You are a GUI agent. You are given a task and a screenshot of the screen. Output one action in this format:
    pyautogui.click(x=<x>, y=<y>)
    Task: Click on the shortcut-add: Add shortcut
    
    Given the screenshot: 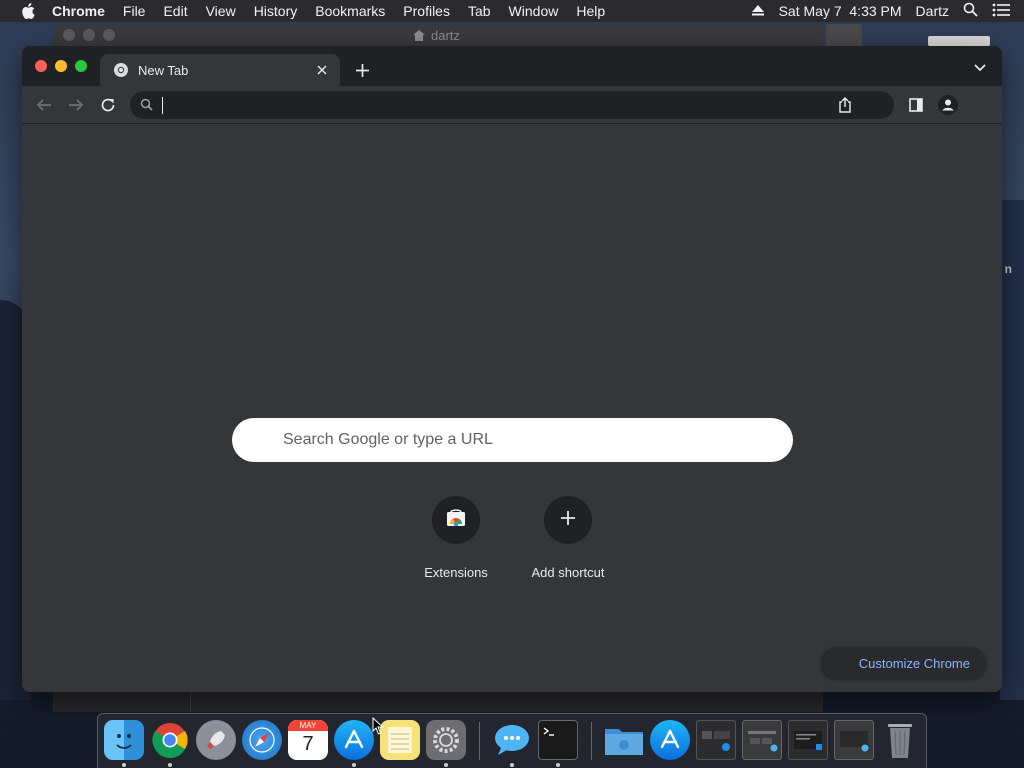 What is the action you would take?
    pyautogui.click(x=568, y=541)
    